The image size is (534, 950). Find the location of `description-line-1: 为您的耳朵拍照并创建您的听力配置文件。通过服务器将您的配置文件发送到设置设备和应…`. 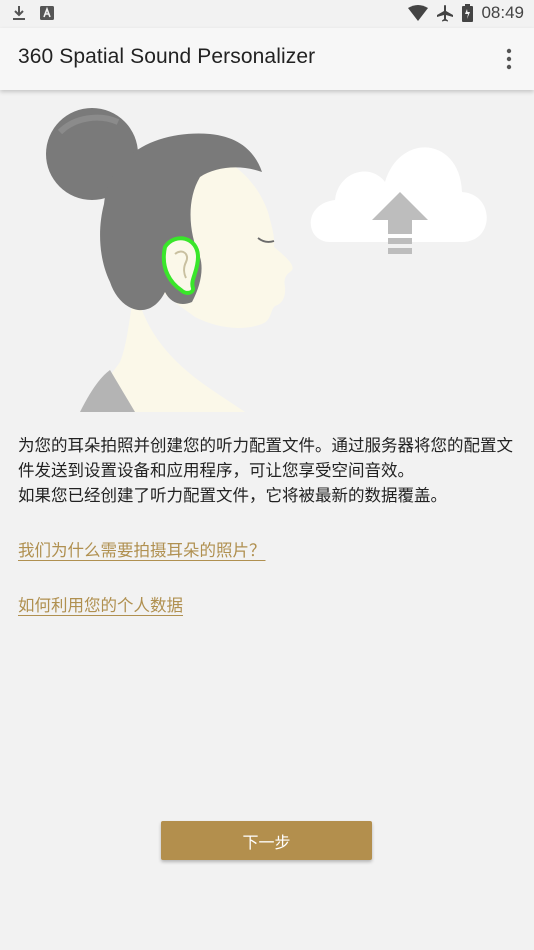

description-line-1: 为您的耳朵拍照并创建您的听力配置文件。通过服务器将您的配置文件发送到设置设备和应… is located at coordinates (265, 458).